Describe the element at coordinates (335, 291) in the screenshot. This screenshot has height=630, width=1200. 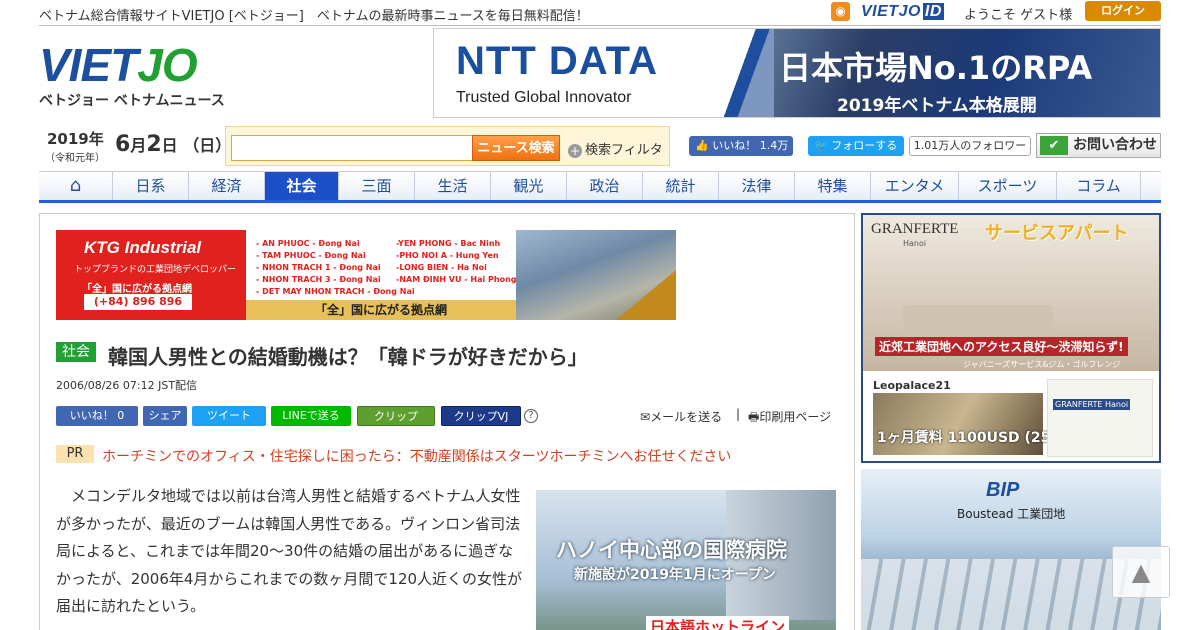
I see `ktg-location: - DET MAY NHON TRACH - Đong Nai` at that location.